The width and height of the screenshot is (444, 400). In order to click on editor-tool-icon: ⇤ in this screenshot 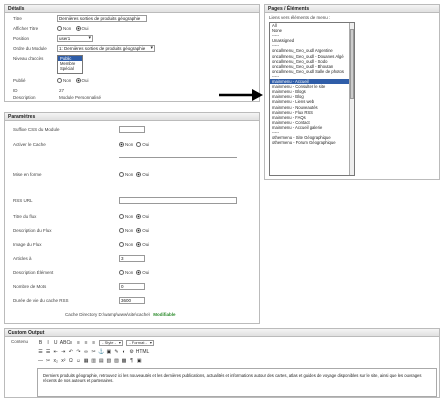, I will do `click(55, 352)`.